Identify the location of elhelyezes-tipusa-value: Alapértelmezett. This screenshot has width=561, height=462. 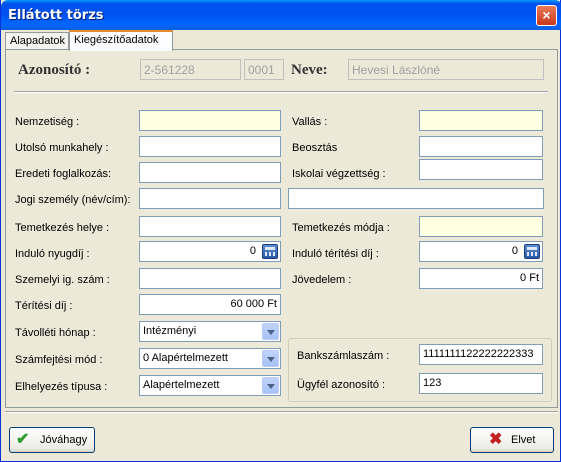
(181, 385).